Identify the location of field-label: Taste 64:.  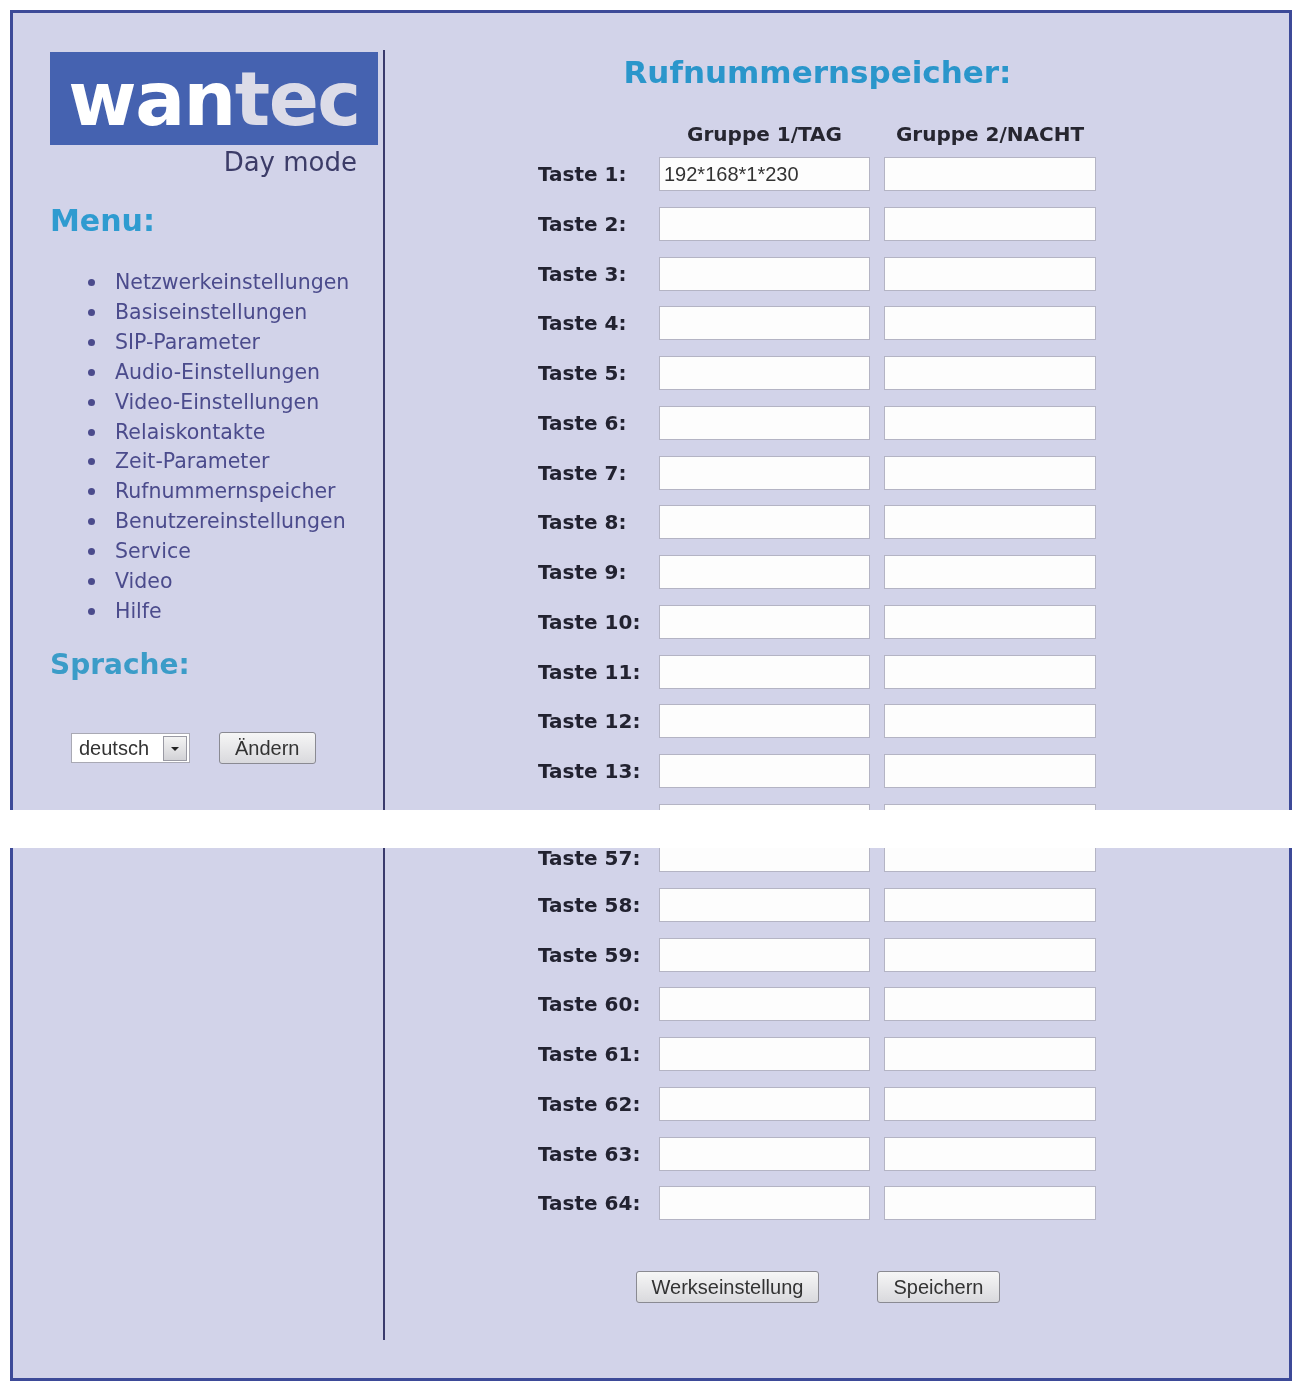
(589, 1203).